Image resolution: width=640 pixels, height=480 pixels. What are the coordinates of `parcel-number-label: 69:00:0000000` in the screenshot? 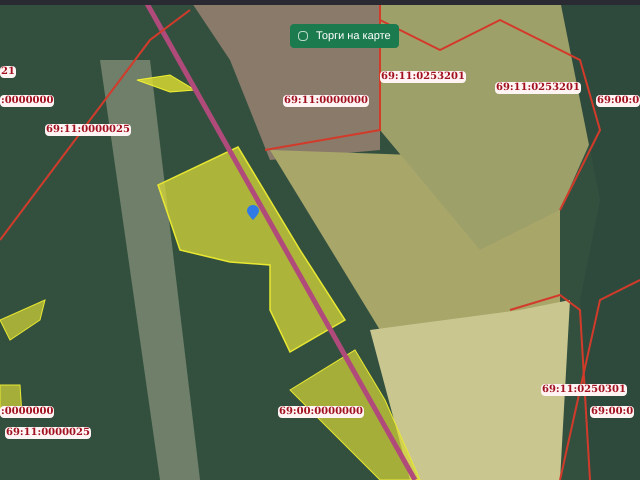 It's located at (321, 412).